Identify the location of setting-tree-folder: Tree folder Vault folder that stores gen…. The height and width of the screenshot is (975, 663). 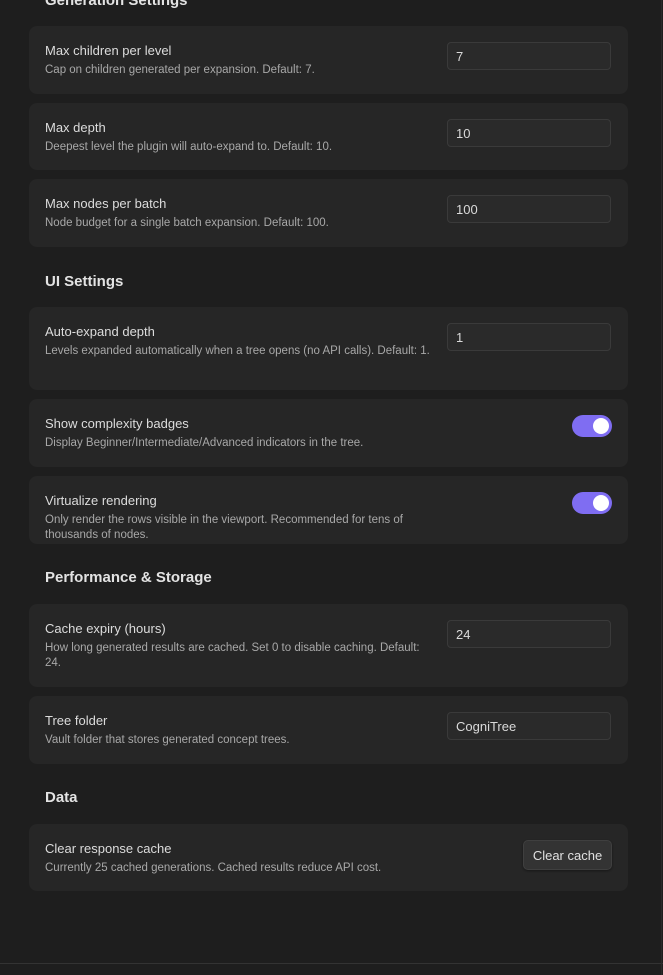
(328, 730).